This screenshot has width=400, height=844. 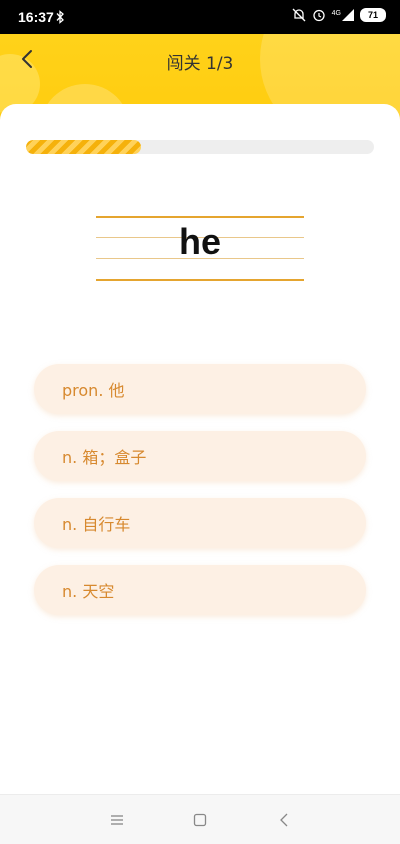 I want to click on answer-option: n. 自行车, so click(x=200, y=523).